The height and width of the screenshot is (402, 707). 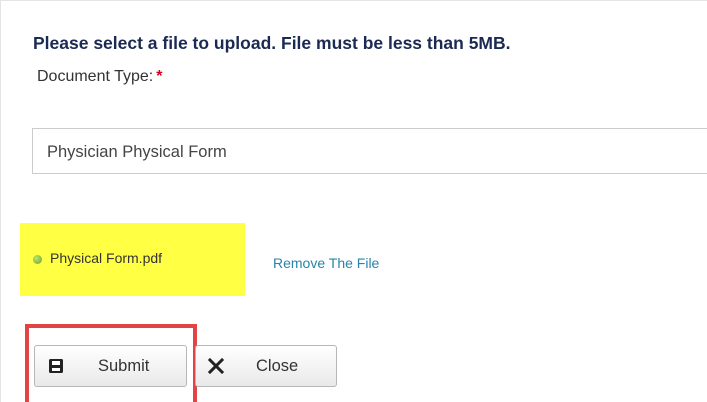 I want to click on close-button-label: Close, so click(x=277, y=365).